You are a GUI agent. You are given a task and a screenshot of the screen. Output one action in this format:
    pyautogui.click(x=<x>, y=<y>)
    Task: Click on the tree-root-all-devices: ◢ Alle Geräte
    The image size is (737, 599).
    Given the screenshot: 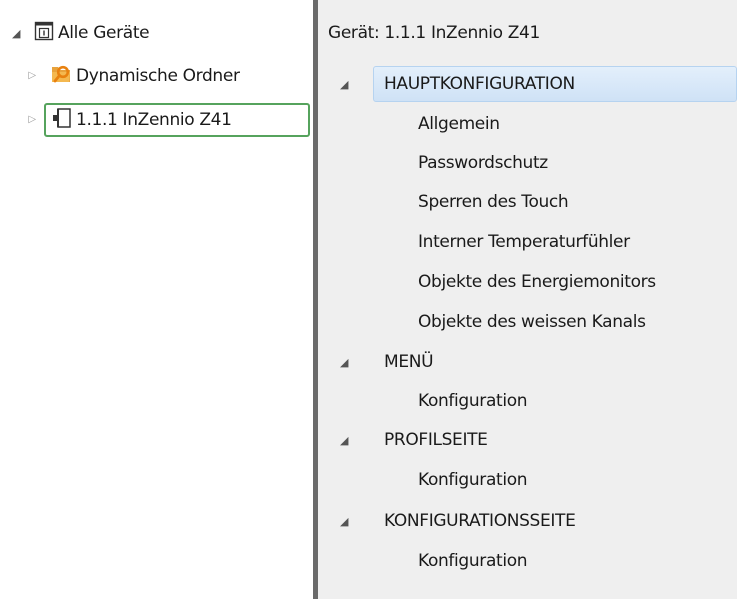 What is the action you would take?
    pyautogui.click(x=80, y=33)
    